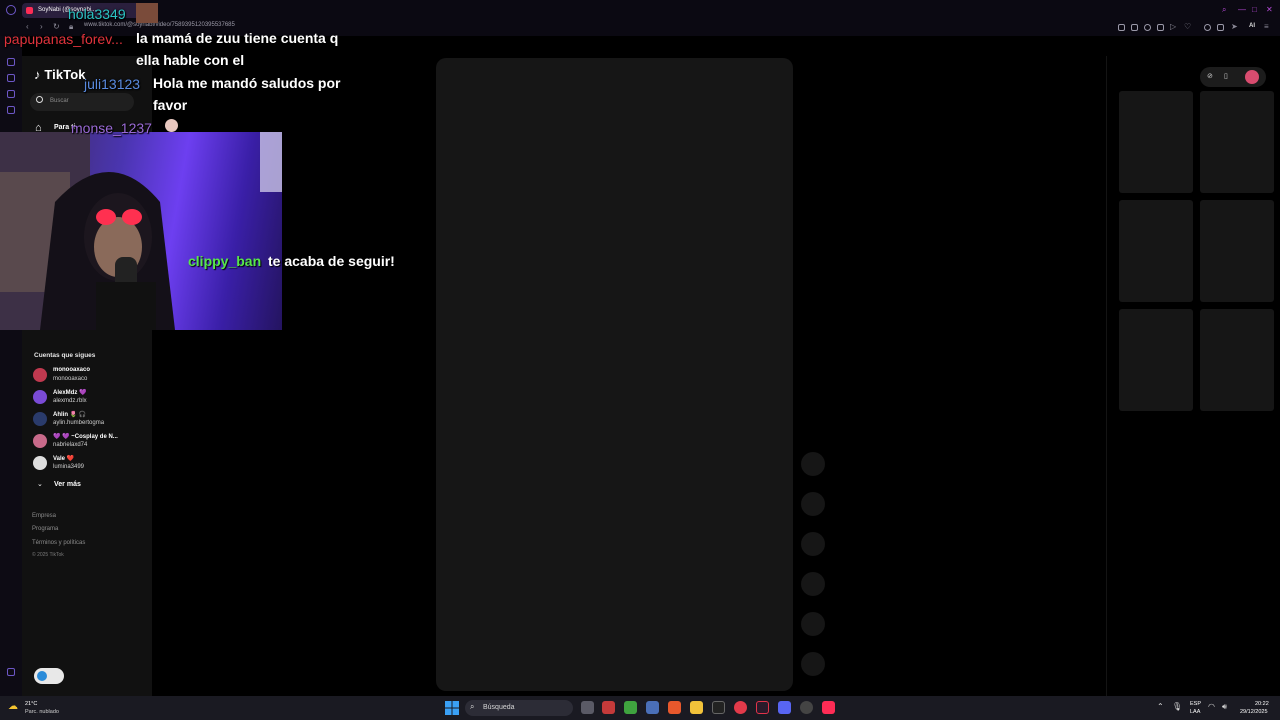  I want to click on profile-avatar, so click(1252, 77).